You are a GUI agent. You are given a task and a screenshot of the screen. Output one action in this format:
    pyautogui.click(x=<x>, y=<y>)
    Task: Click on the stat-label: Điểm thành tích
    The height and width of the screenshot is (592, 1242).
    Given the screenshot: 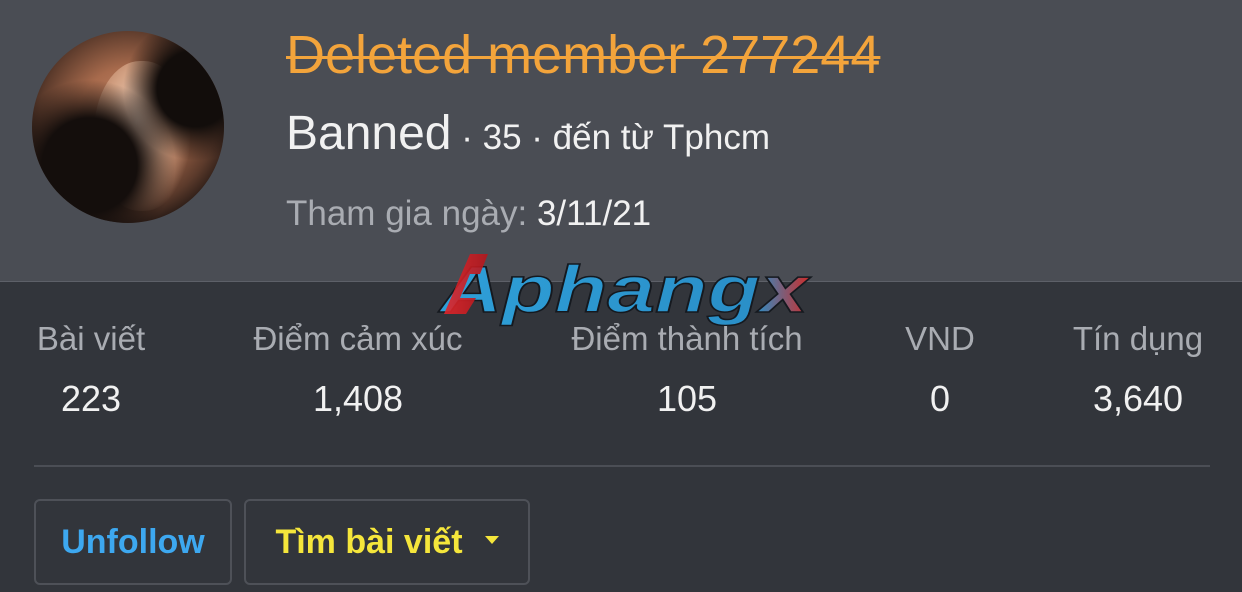 What is the action you would take?
    pyautogui.click(x=687, y=338)
    